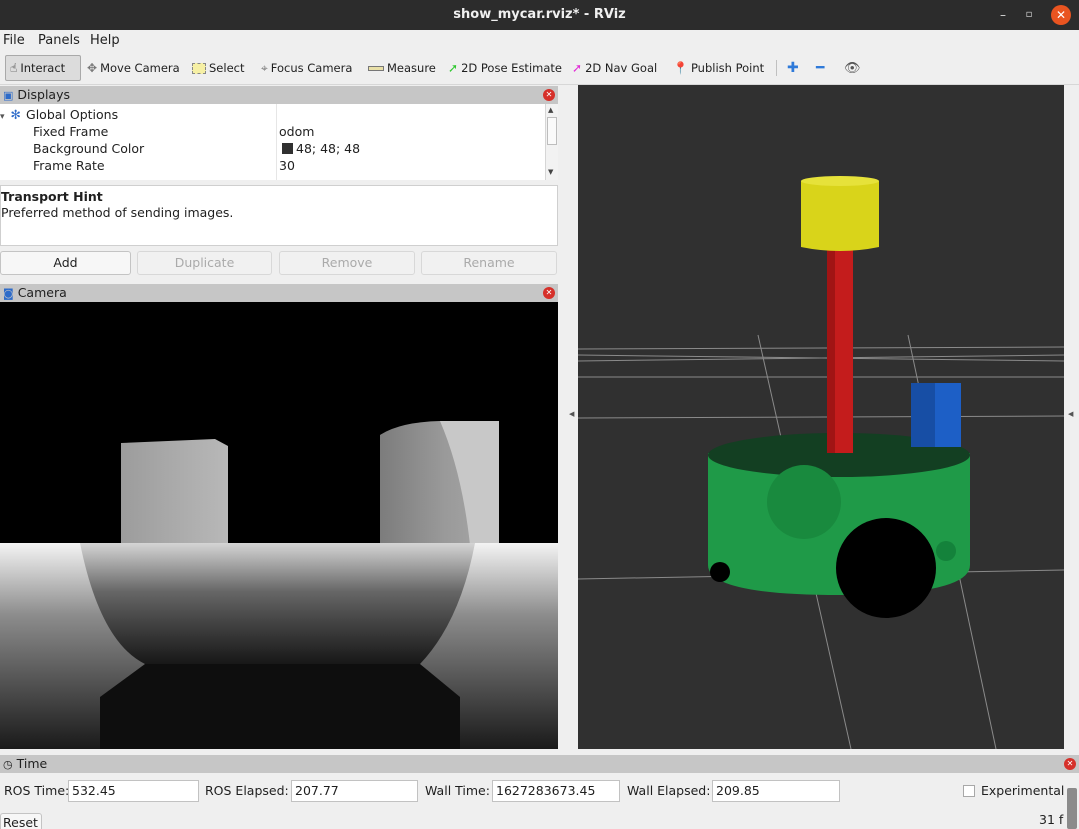 This screenshot has width=1079, height=829. What do you see at coordinates (489, 263) in the screenshot?
I see `rename-display-button: Rename` at bounding box center [489, 263].